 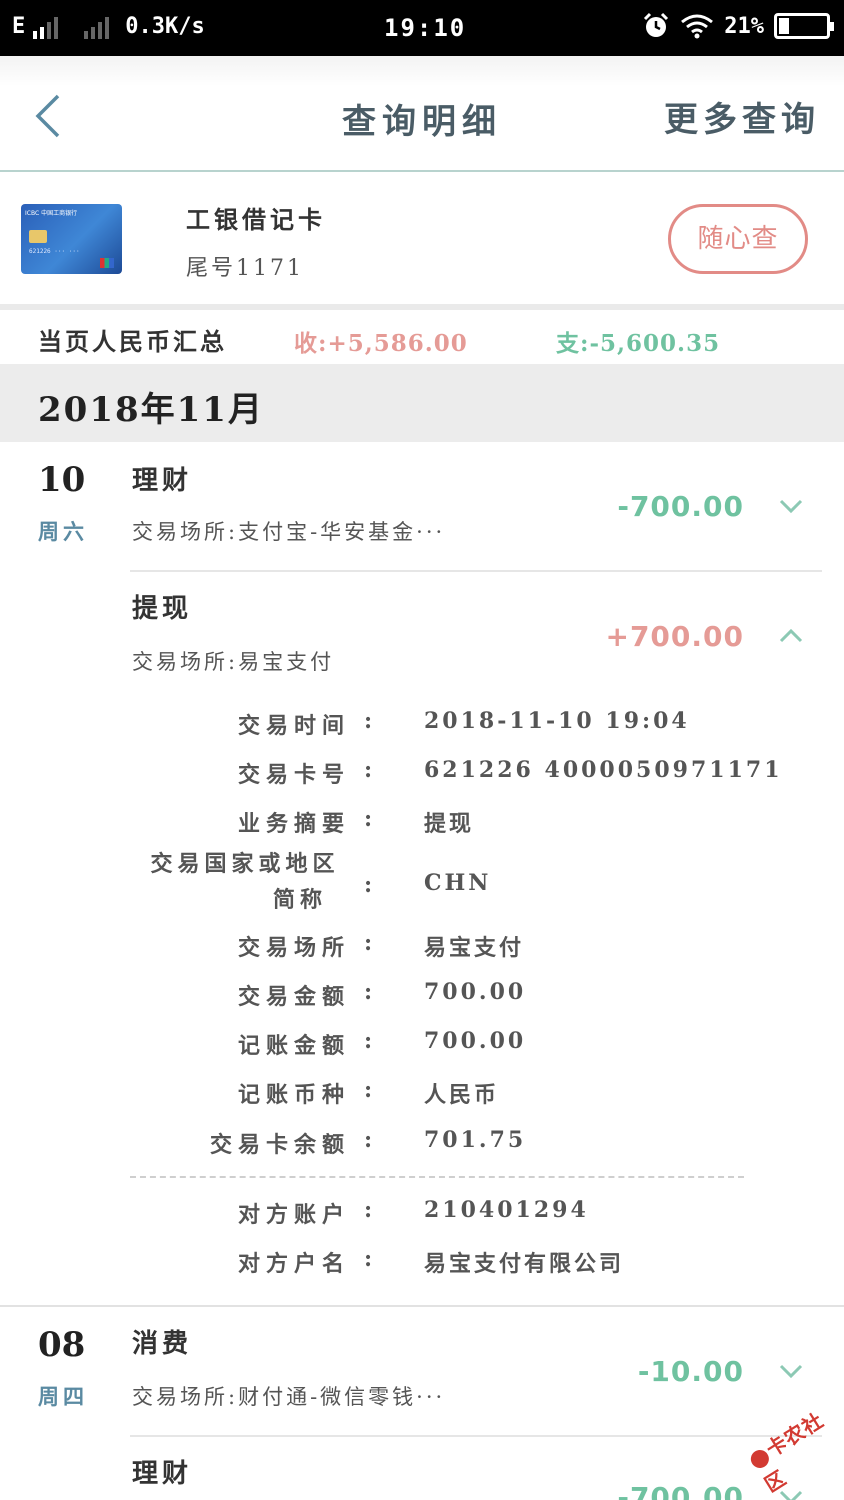 What do you see at coordinates (299, 900) in the screenshot?
I see `detail-label-line2: 简称` at bounding box center [299, 900].